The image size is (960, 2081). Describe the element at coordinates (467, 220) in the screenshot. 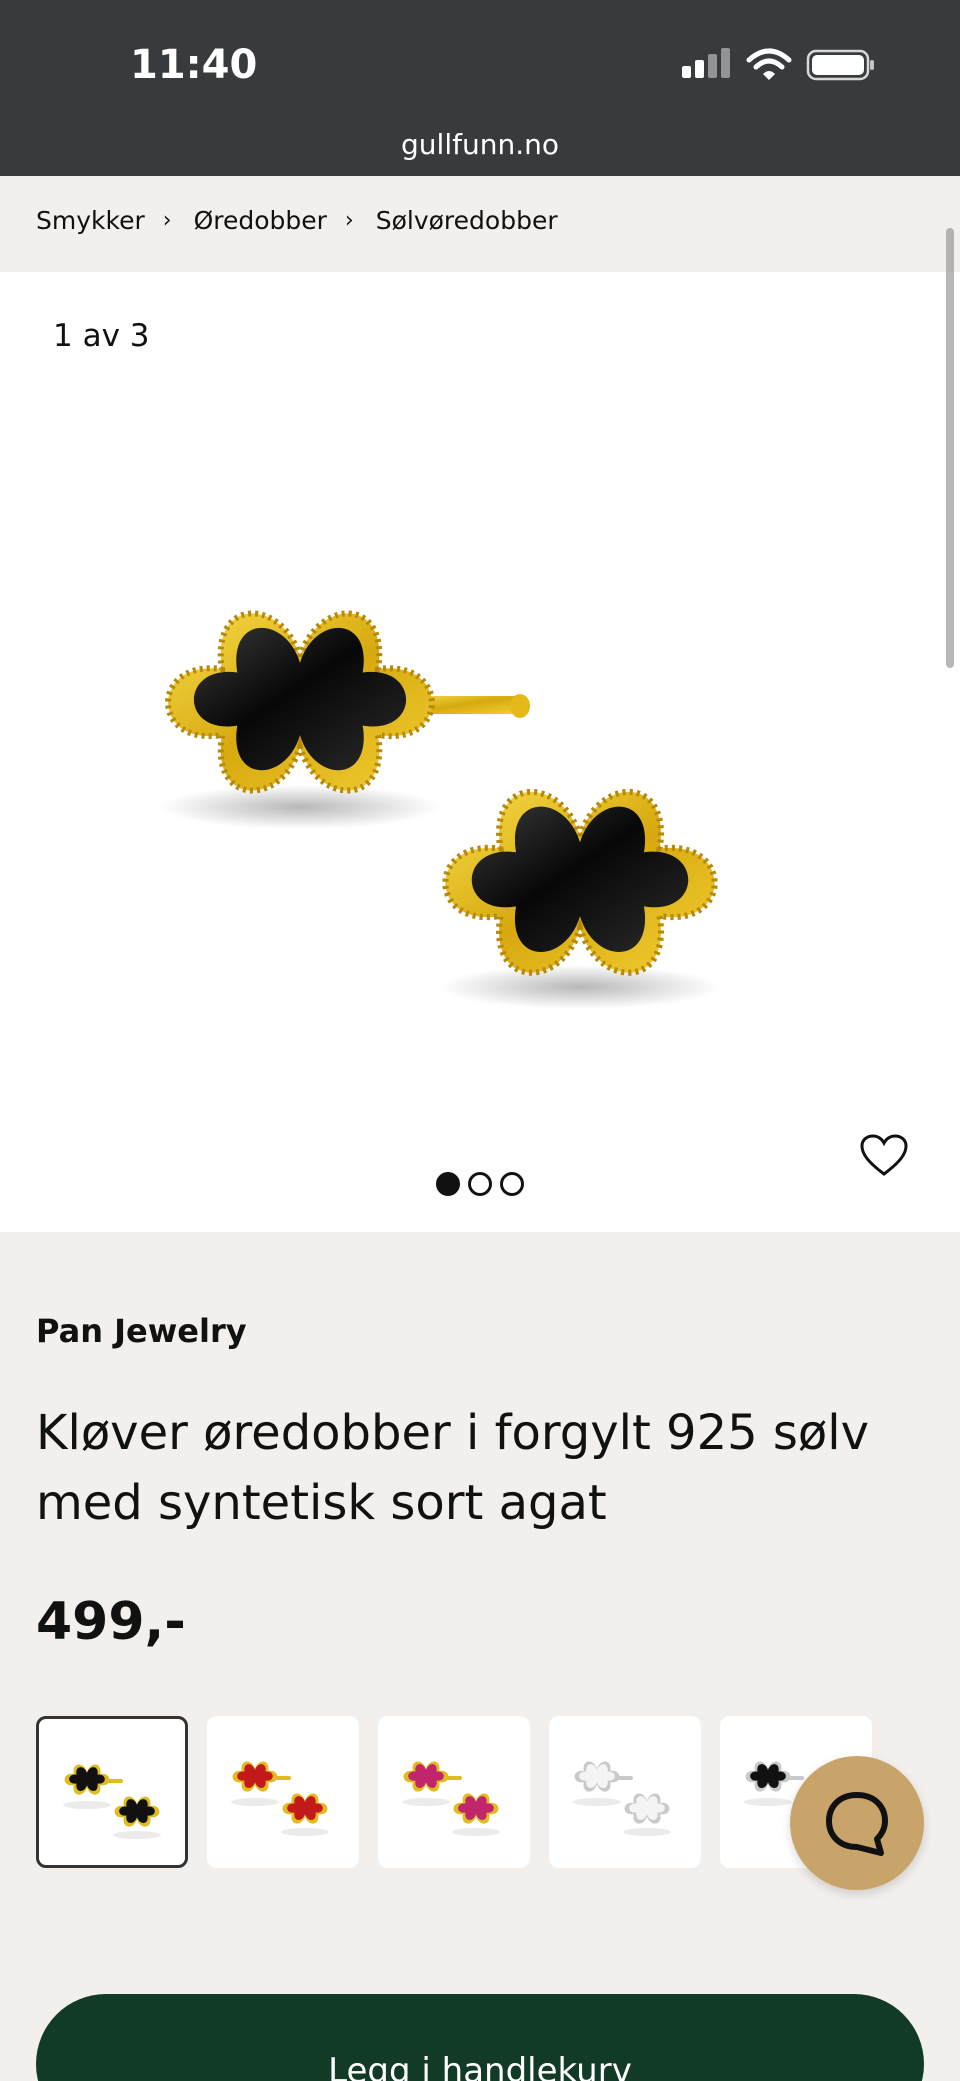

I see `breadcrumb-solvoredobber: Sølvøredobber` at that location.